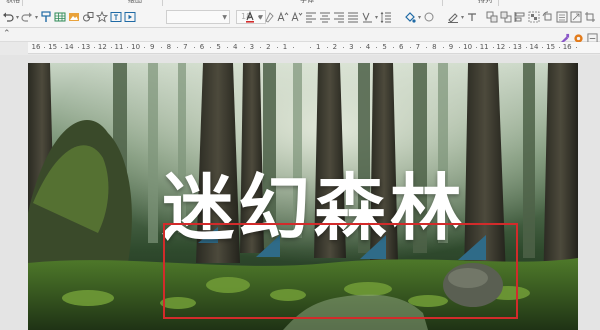  Describe the element at coordinates (36, 17) in the screenshot. I see `redo-dropdown-icon: ▾` at that location.